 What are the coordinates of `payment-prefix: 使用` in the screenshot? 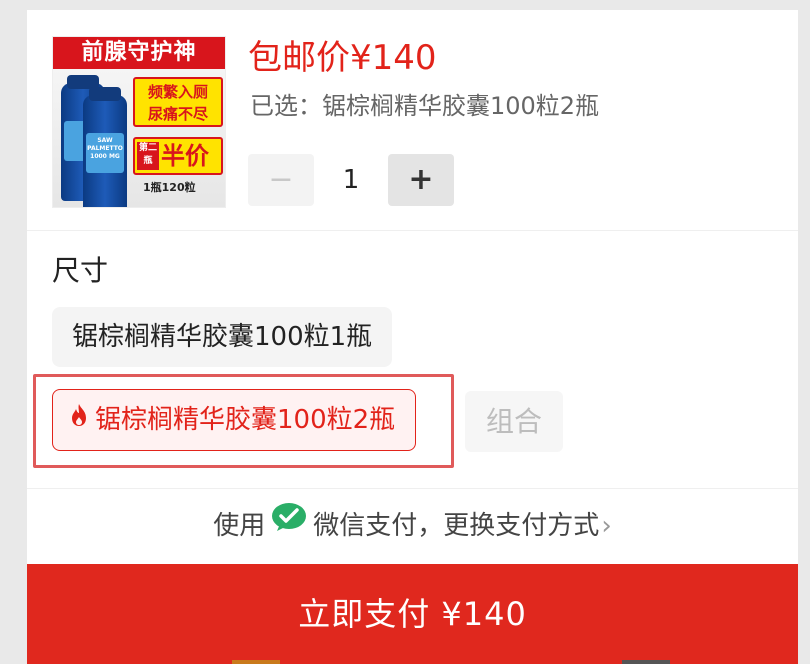 It's located at (239, 526).